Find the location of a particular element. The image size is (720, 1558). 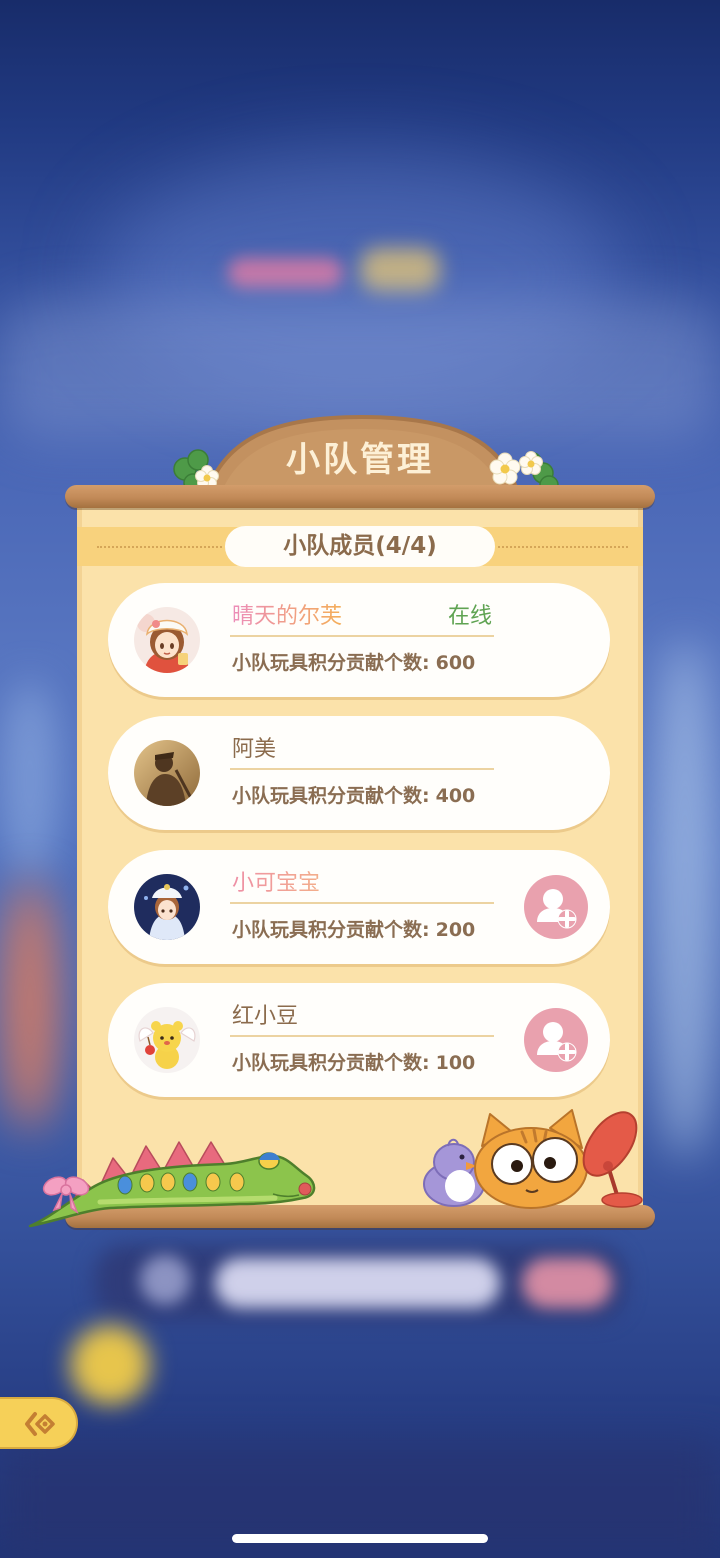

contribution-text: 小队玩具积分贡献个数: 600 is located at coordinates (353, 663).